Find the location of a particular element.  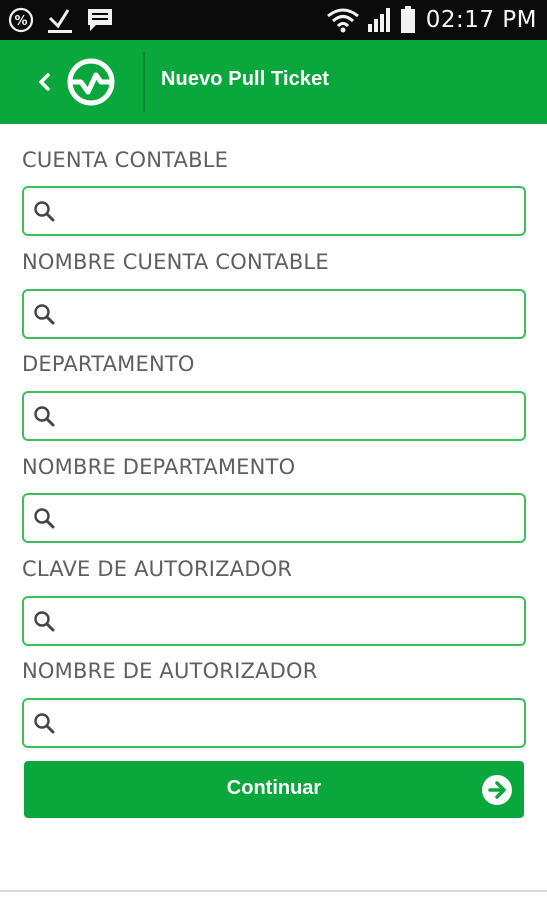

field-label-nombre-departamento: NOMBRE DEPARTAMENTO is located at coordinates (159, 467).